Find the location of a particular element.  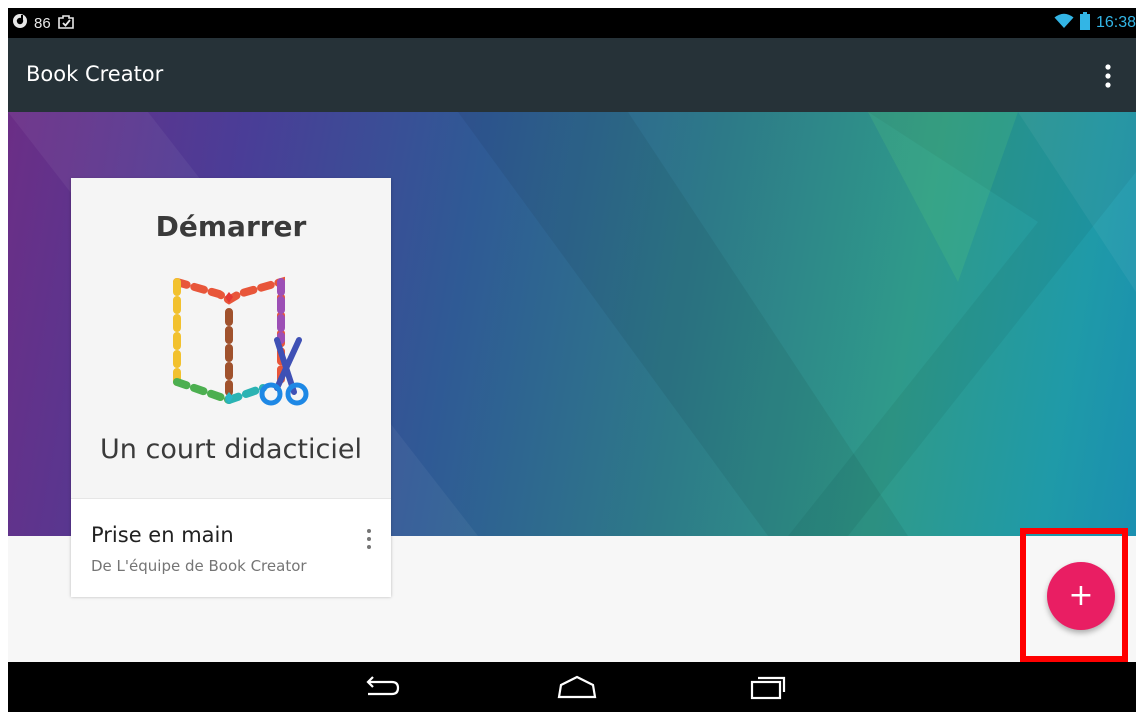

clock: 16:38 is located at coordinates (1115, 22).